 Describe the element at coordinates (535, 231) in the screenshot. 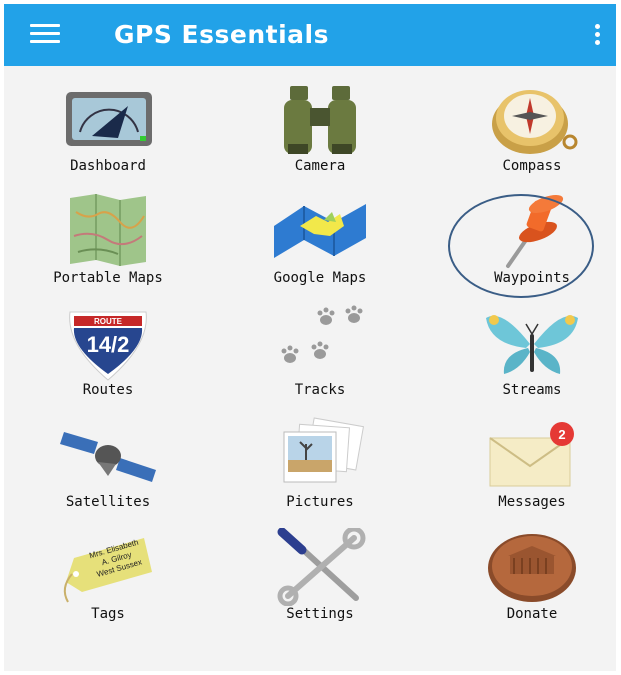

I see `push-pin-icon` at that location.